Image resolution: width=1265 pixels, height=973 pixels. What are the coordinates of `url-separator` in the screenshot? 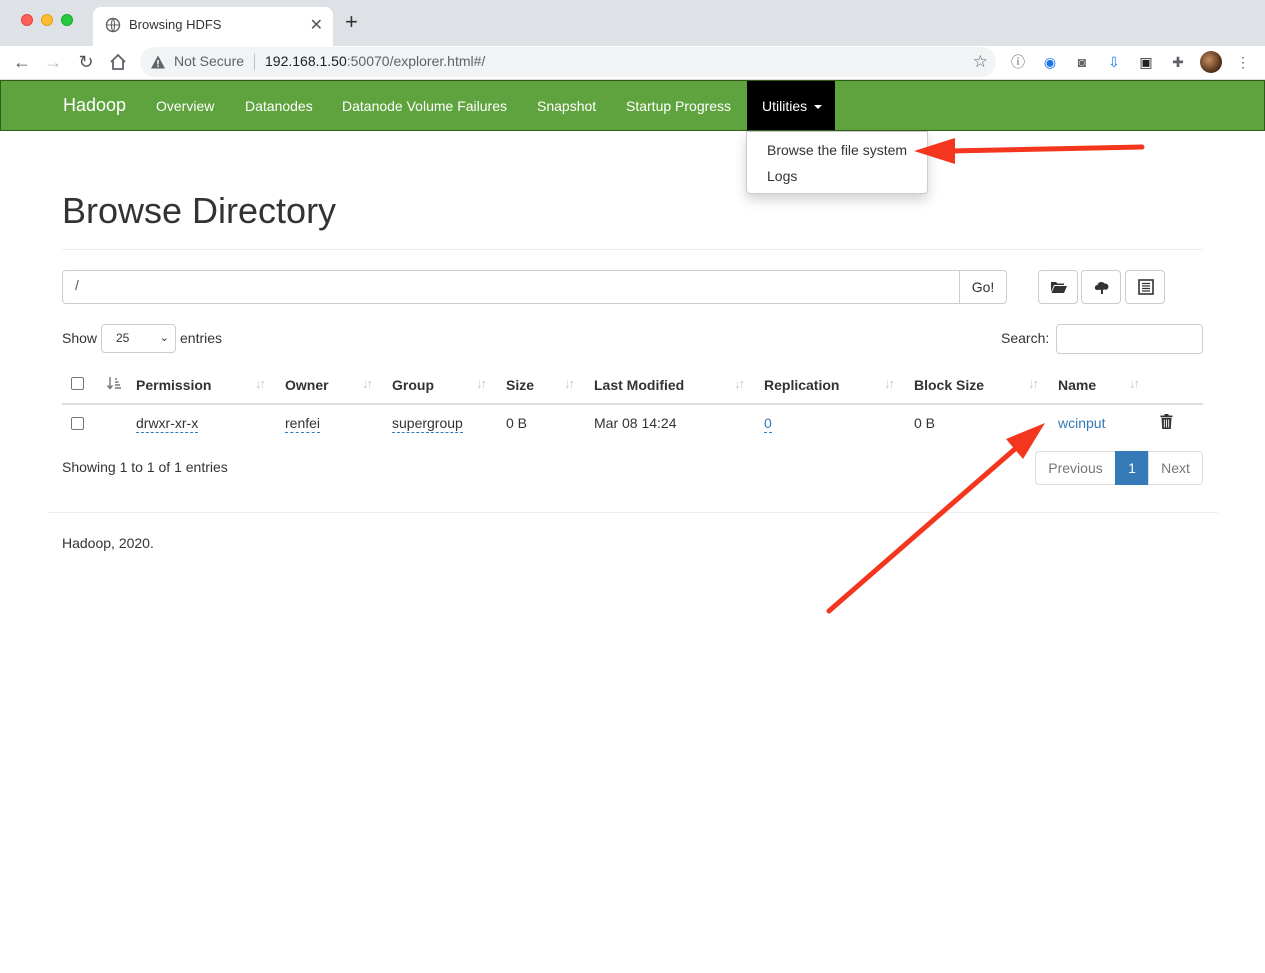 It's located at (254, 62).